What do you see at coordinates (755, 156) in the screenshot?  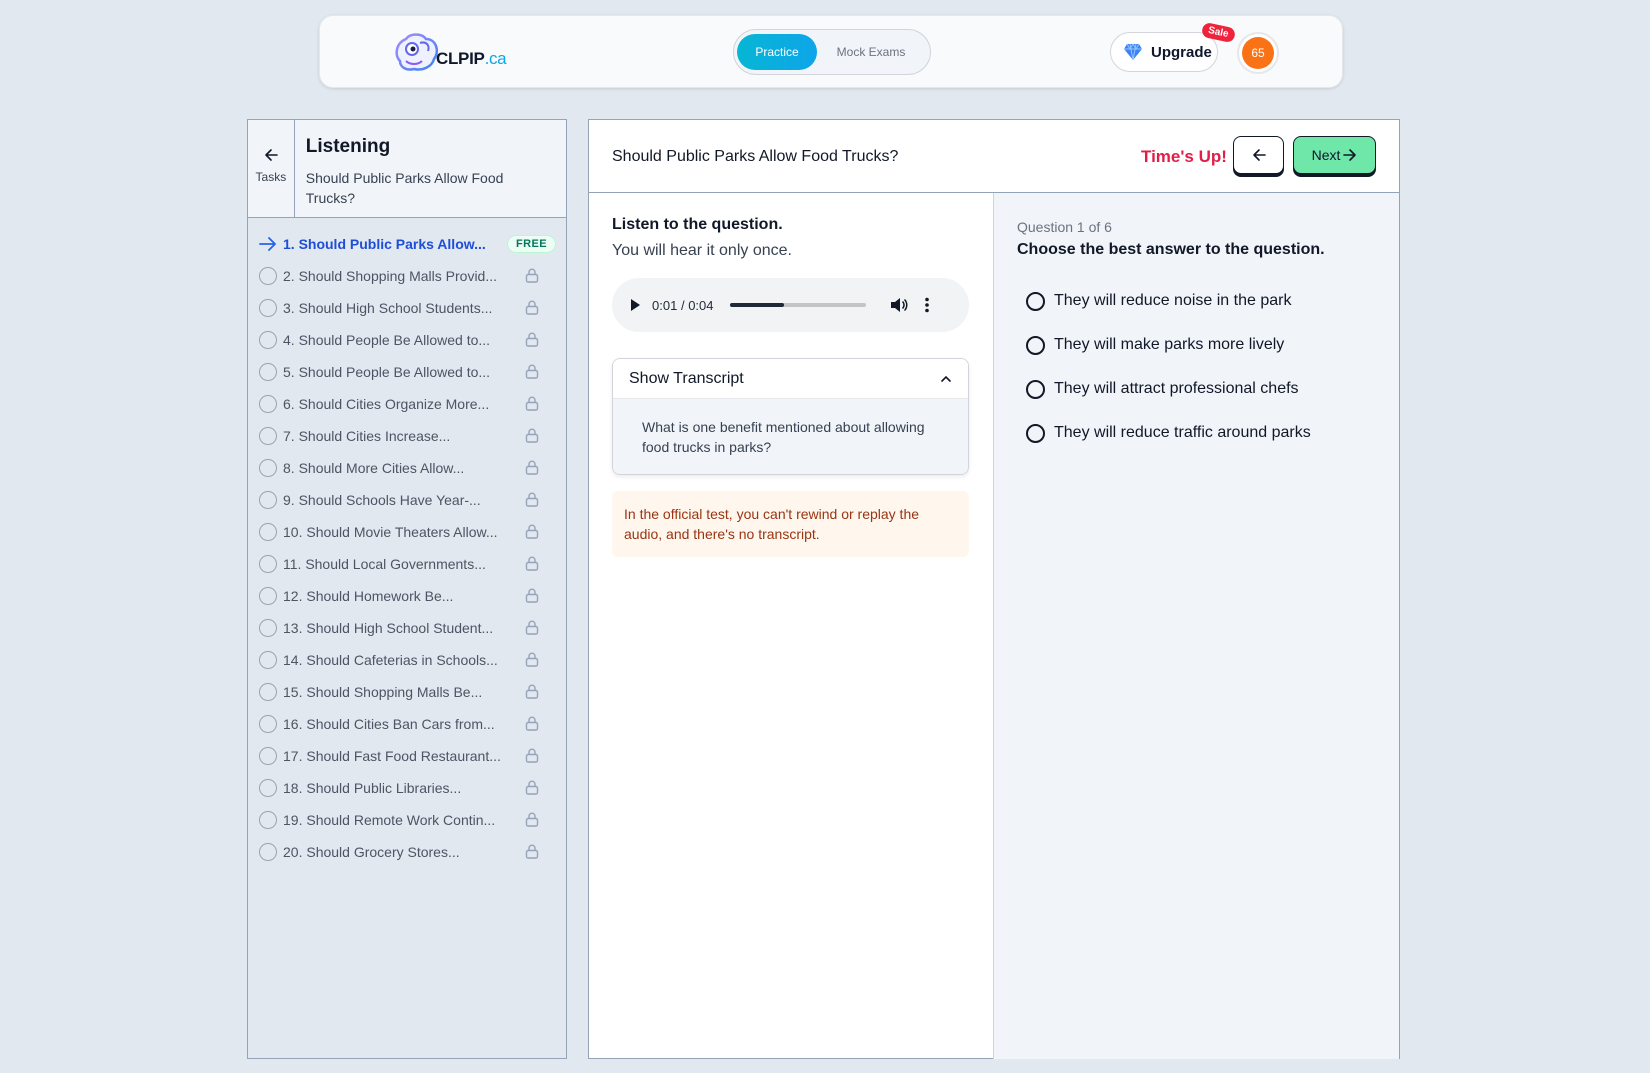 I see `page-title: Should Public Parks Allow Food Trucks?` at bounding box center [755, 156].